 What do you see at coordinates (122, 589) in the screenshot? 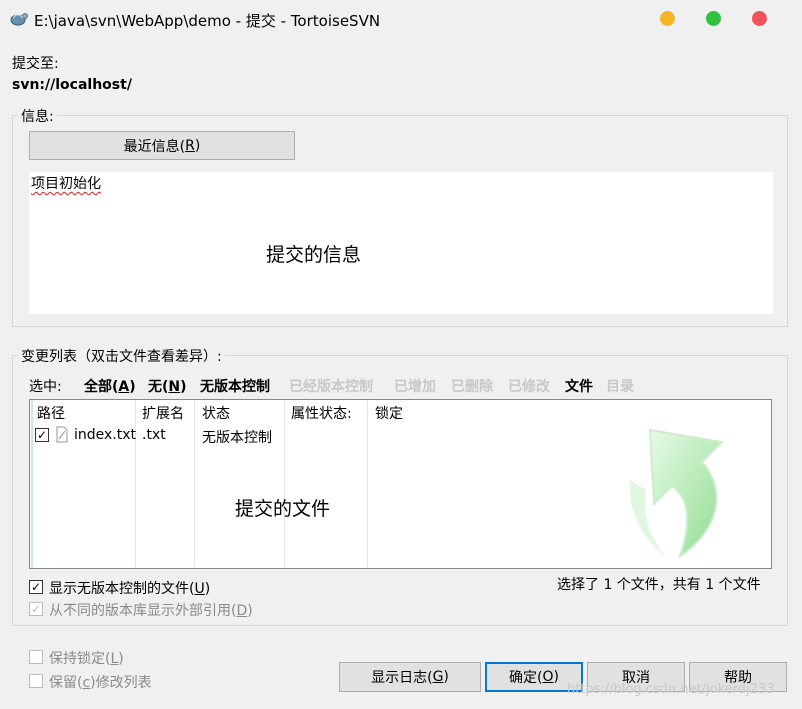
I see `show-unversioned-text: 显示无版本控制的文件(` at bounding box center [122, 589].